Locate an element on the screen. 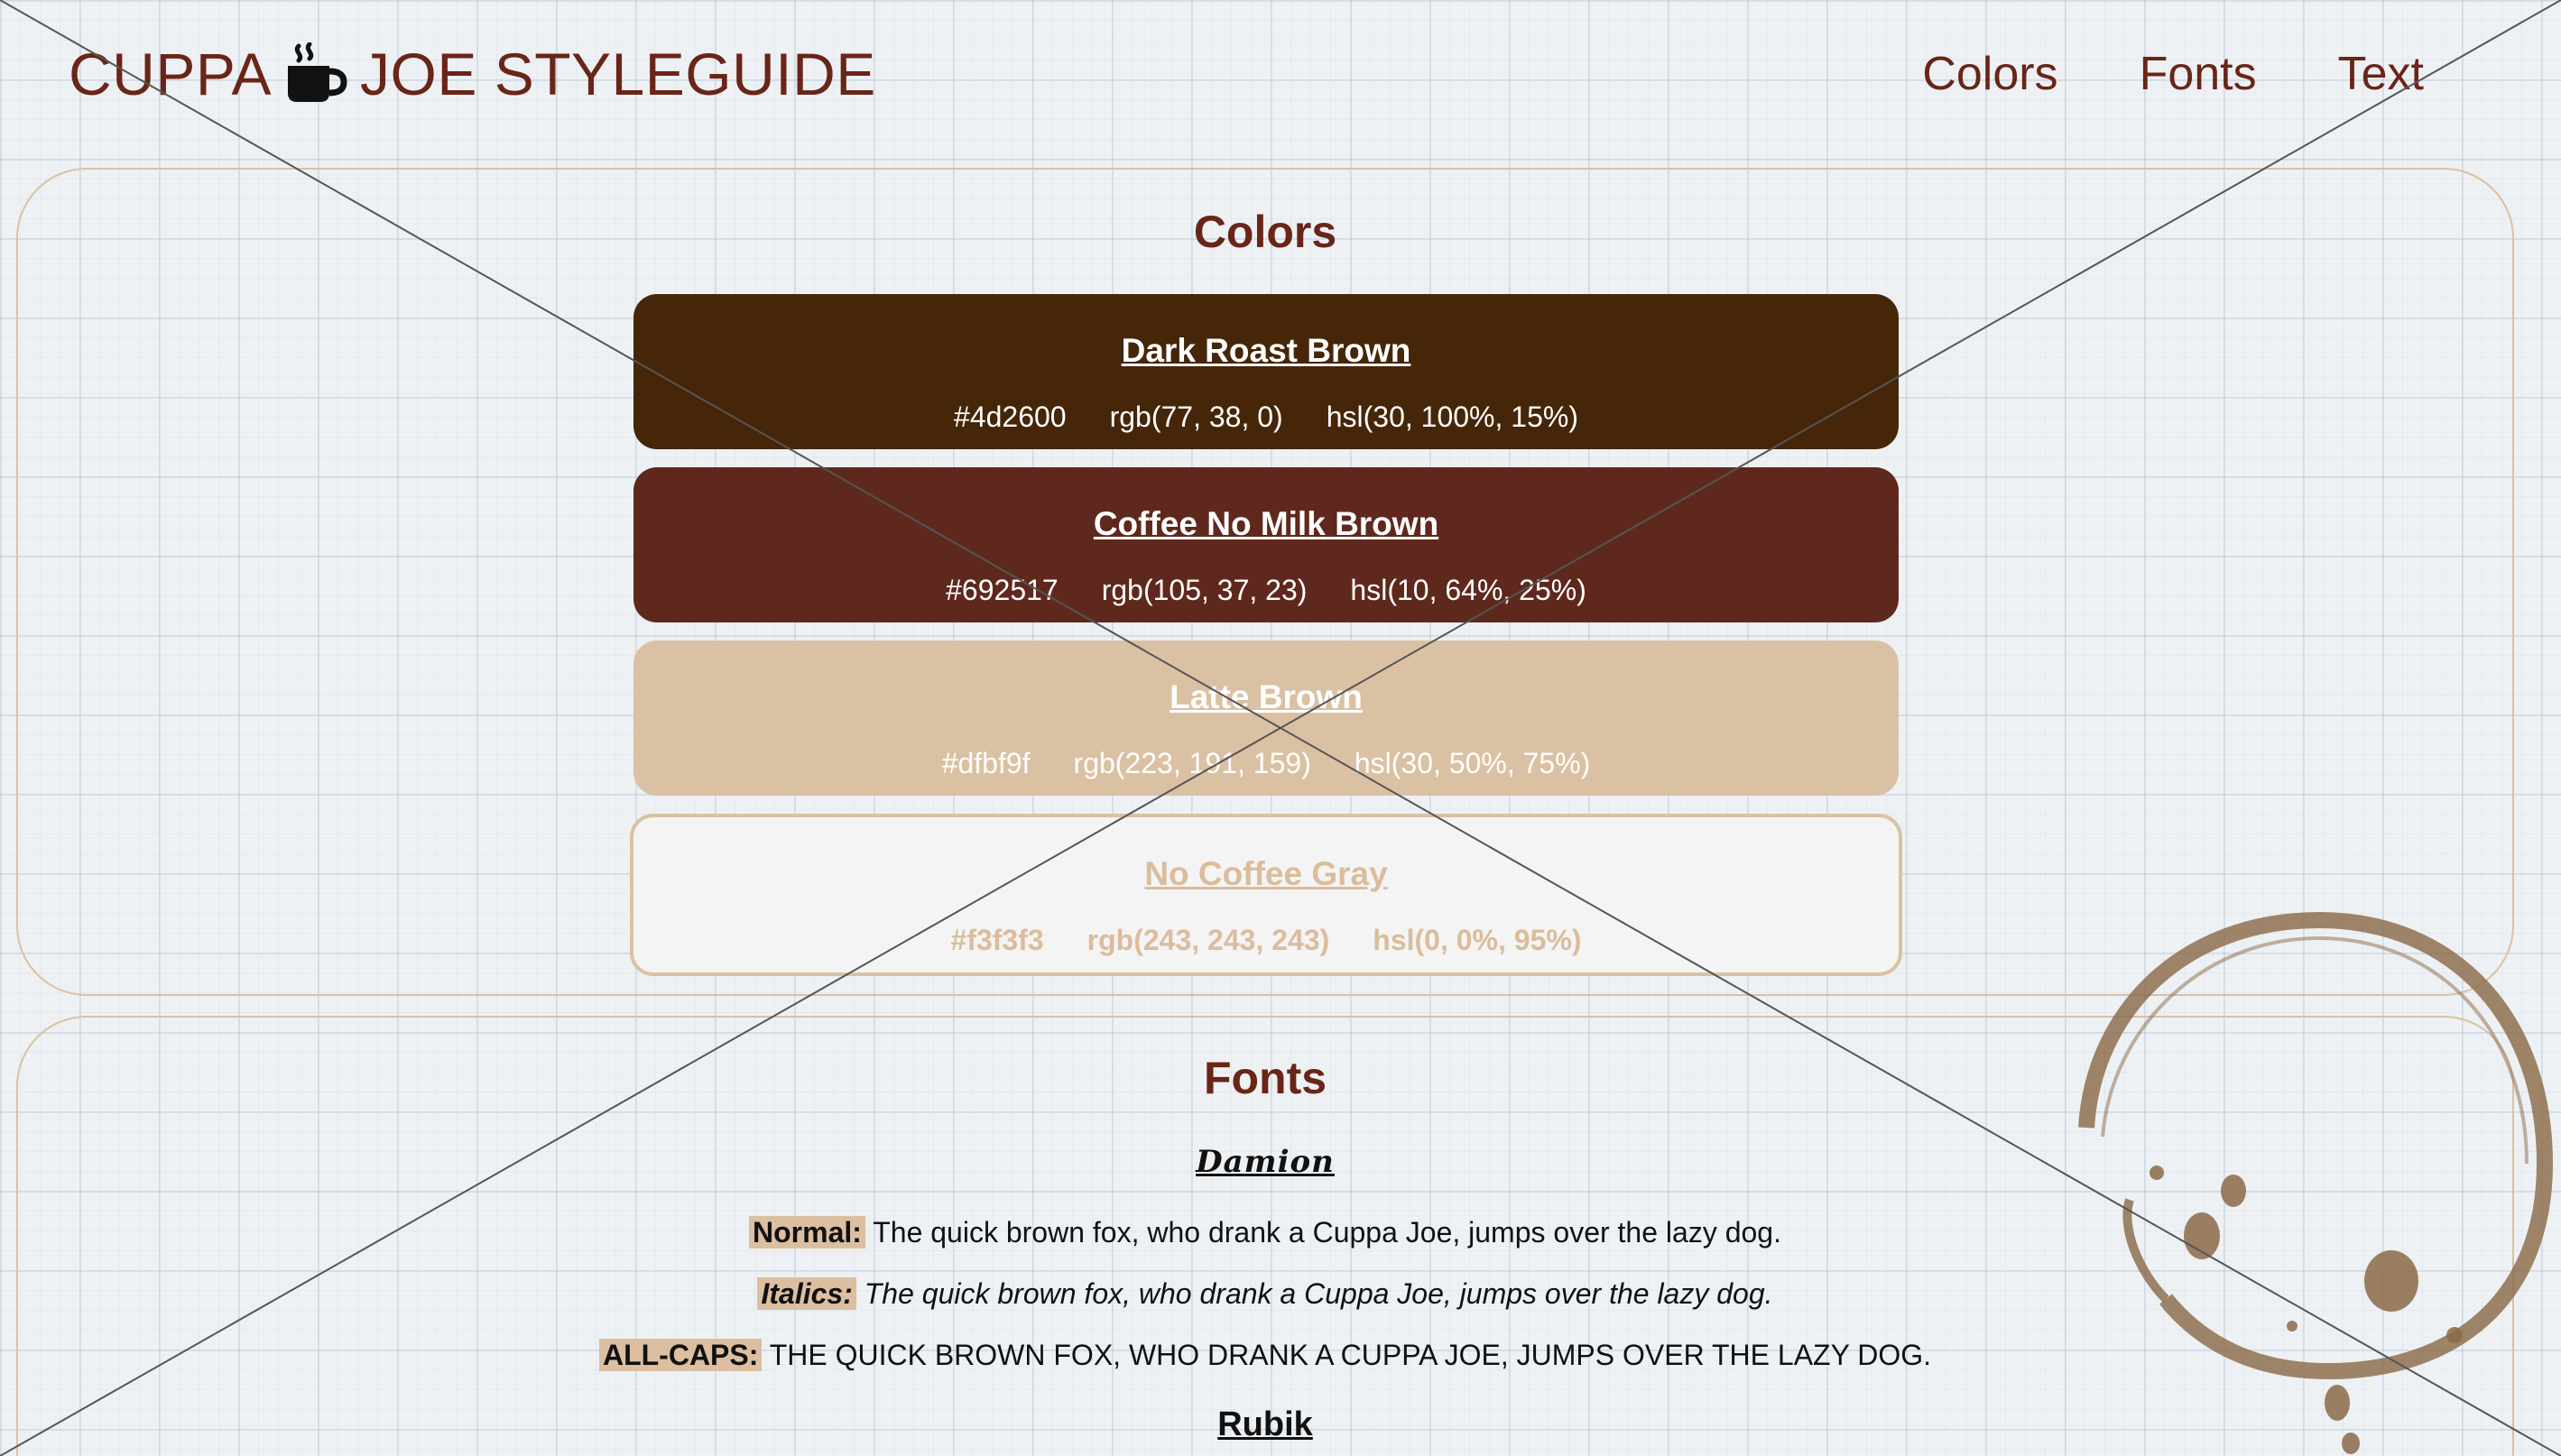  site-logo: CUPPA JOE STYLEGUIDE is located at coordinates (473, 74).